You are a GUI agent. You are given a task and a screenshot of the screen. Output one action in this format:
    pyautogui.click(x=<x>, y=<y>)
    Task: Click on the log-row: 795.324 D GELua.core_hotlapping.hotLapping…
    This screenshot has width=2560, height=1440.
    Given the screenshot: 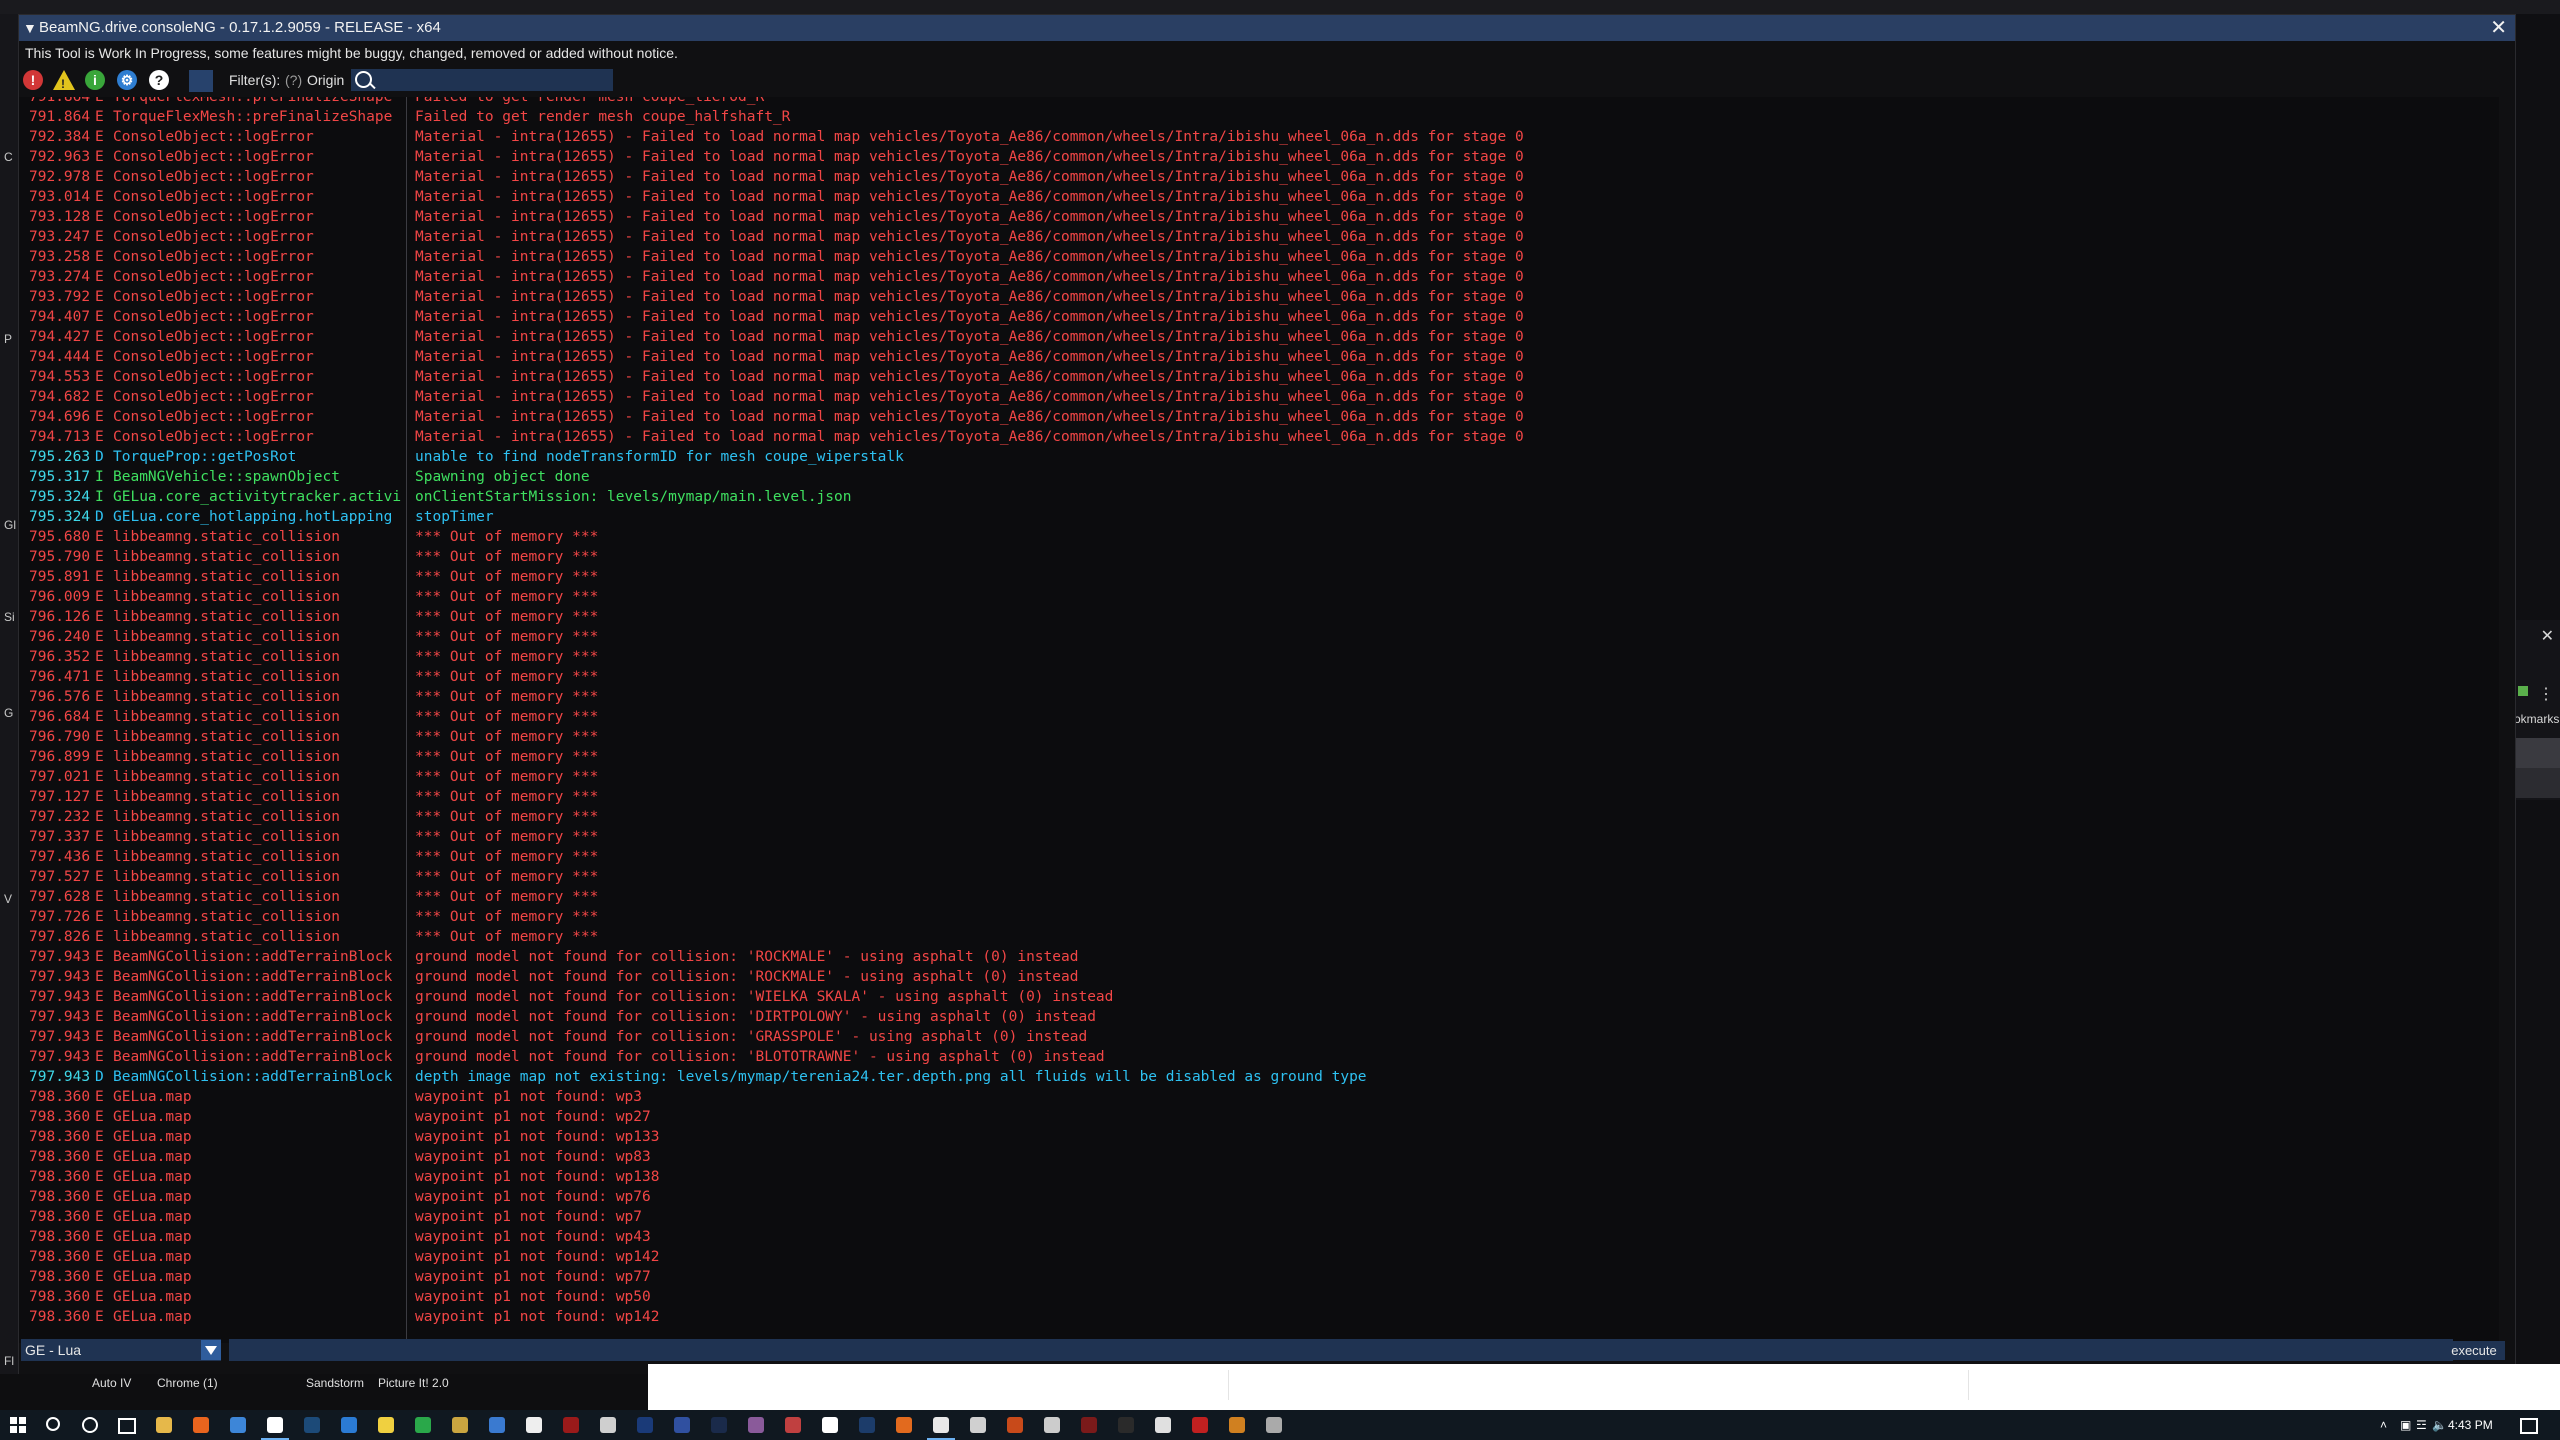 What is the action you would take?
    pyautogui.click(x=1259, y=517)
    